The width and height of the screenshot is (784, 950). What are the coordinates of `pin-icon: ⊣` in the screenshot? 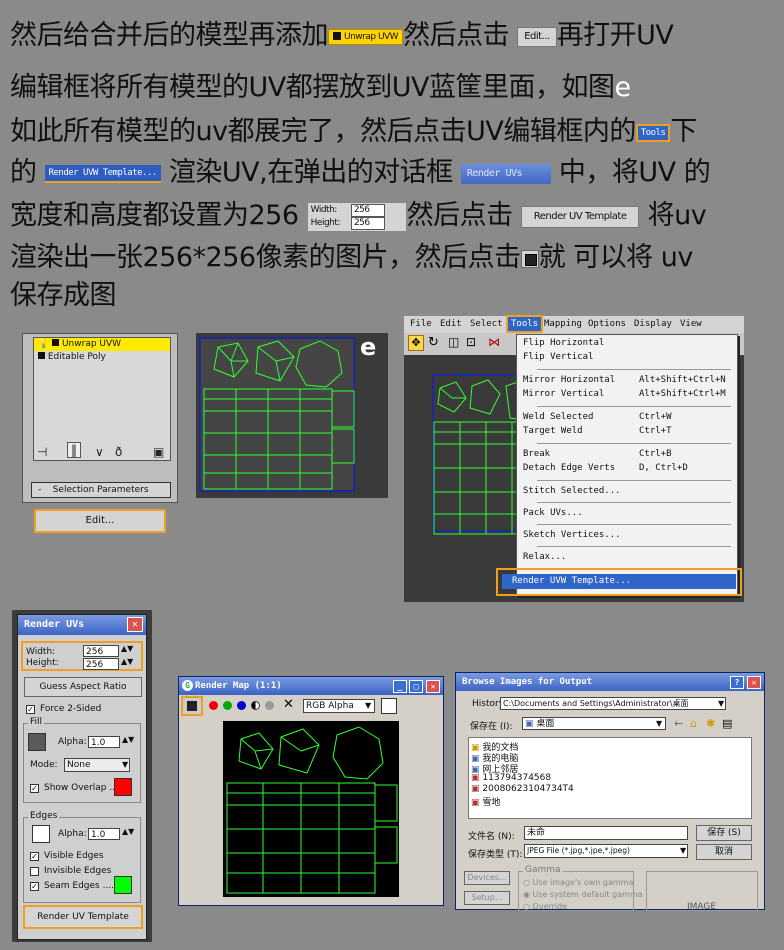 It's located at (42, 452).